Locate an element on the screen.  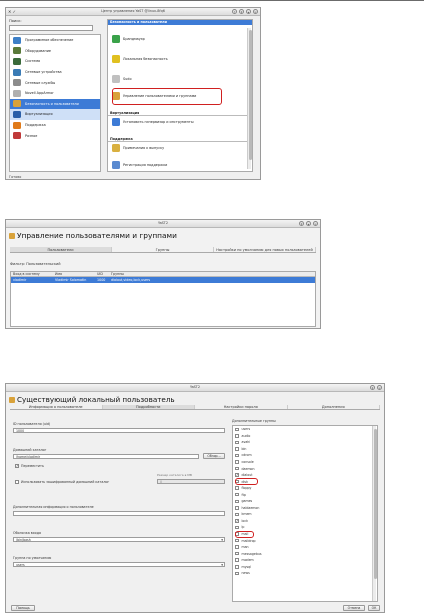
tab-details: Подробности is located at coordinates (148, 407).